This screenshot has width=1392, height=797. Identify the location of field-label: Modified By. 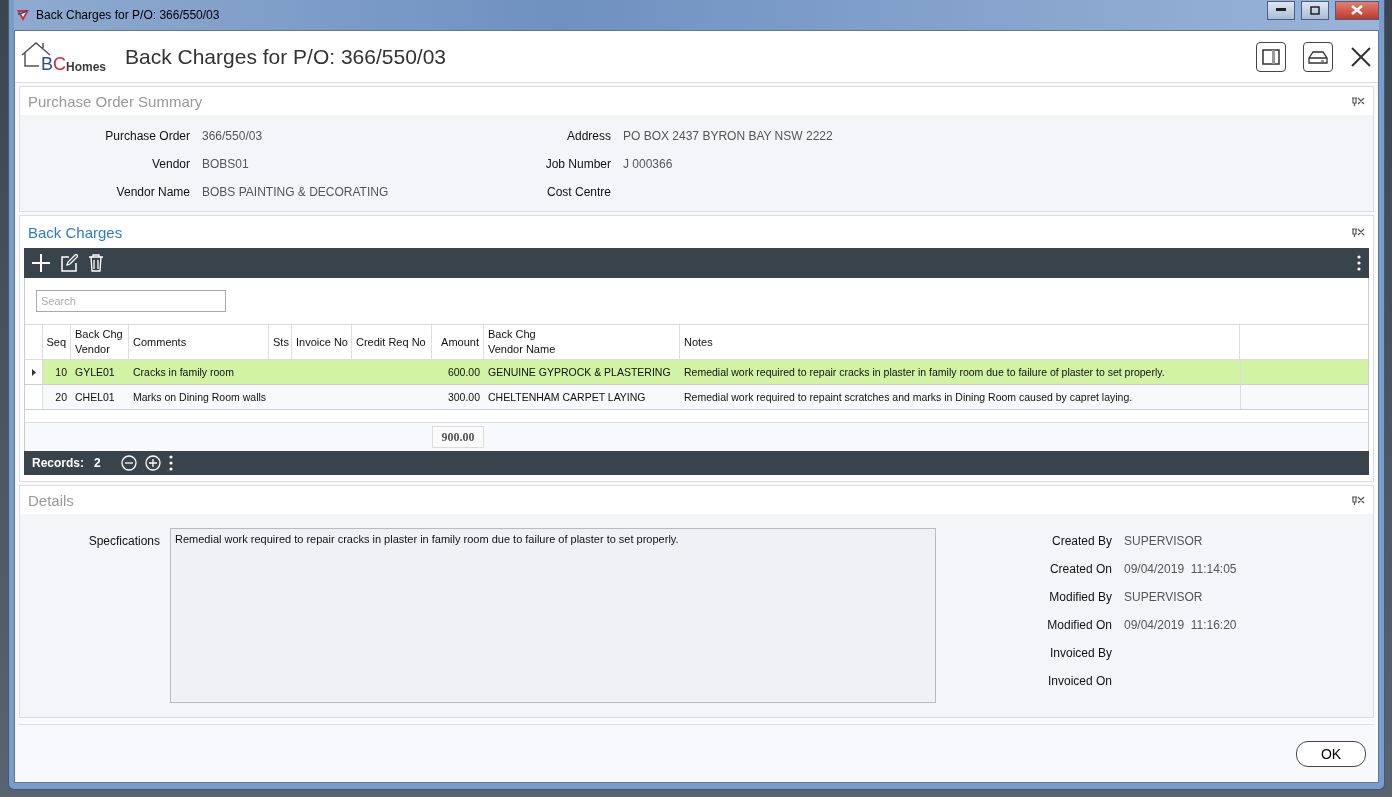
(1080, 598).